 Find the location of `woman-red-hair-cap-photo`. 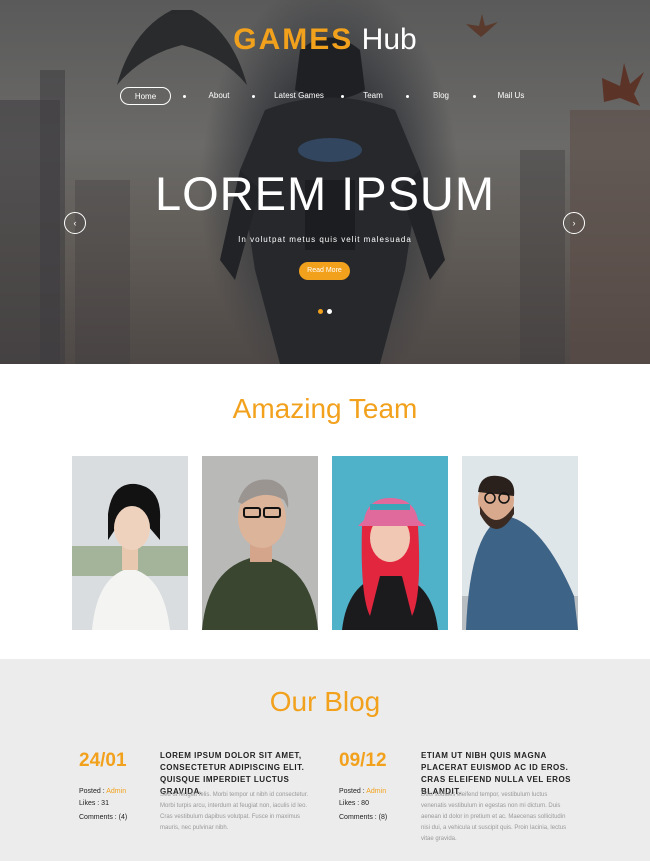

woman-red-hair-cap-photo is located at coordinates (390, 543).